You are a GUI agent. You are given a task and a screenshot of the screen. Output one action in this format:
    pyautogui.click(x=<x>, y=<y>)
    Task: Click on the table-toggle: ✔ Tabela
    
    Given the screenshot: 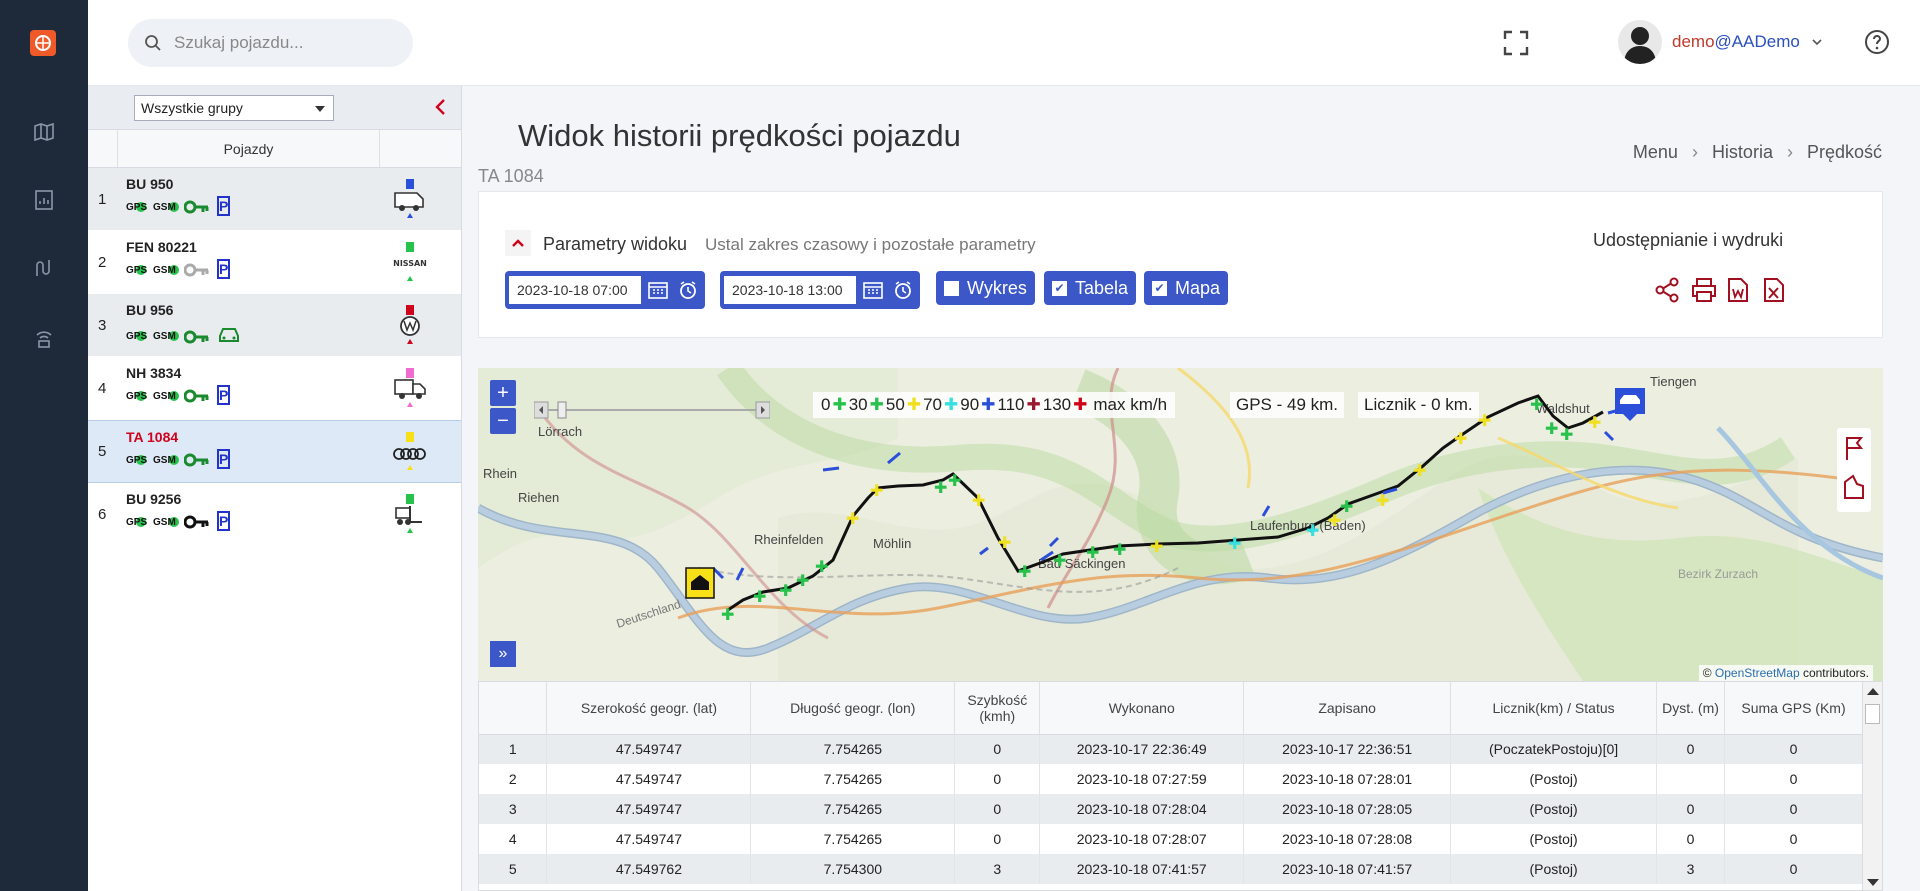 What is the action you would take?
    pyautogui.click(x=1090, y=288)
    